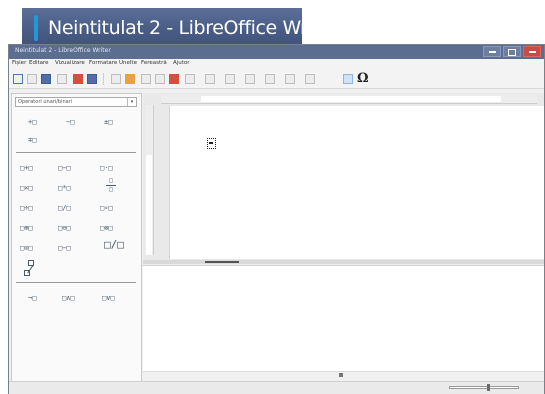 The height and width of the screenshot is (394, 545). I want to click on cut-icon, so click(116, 79).